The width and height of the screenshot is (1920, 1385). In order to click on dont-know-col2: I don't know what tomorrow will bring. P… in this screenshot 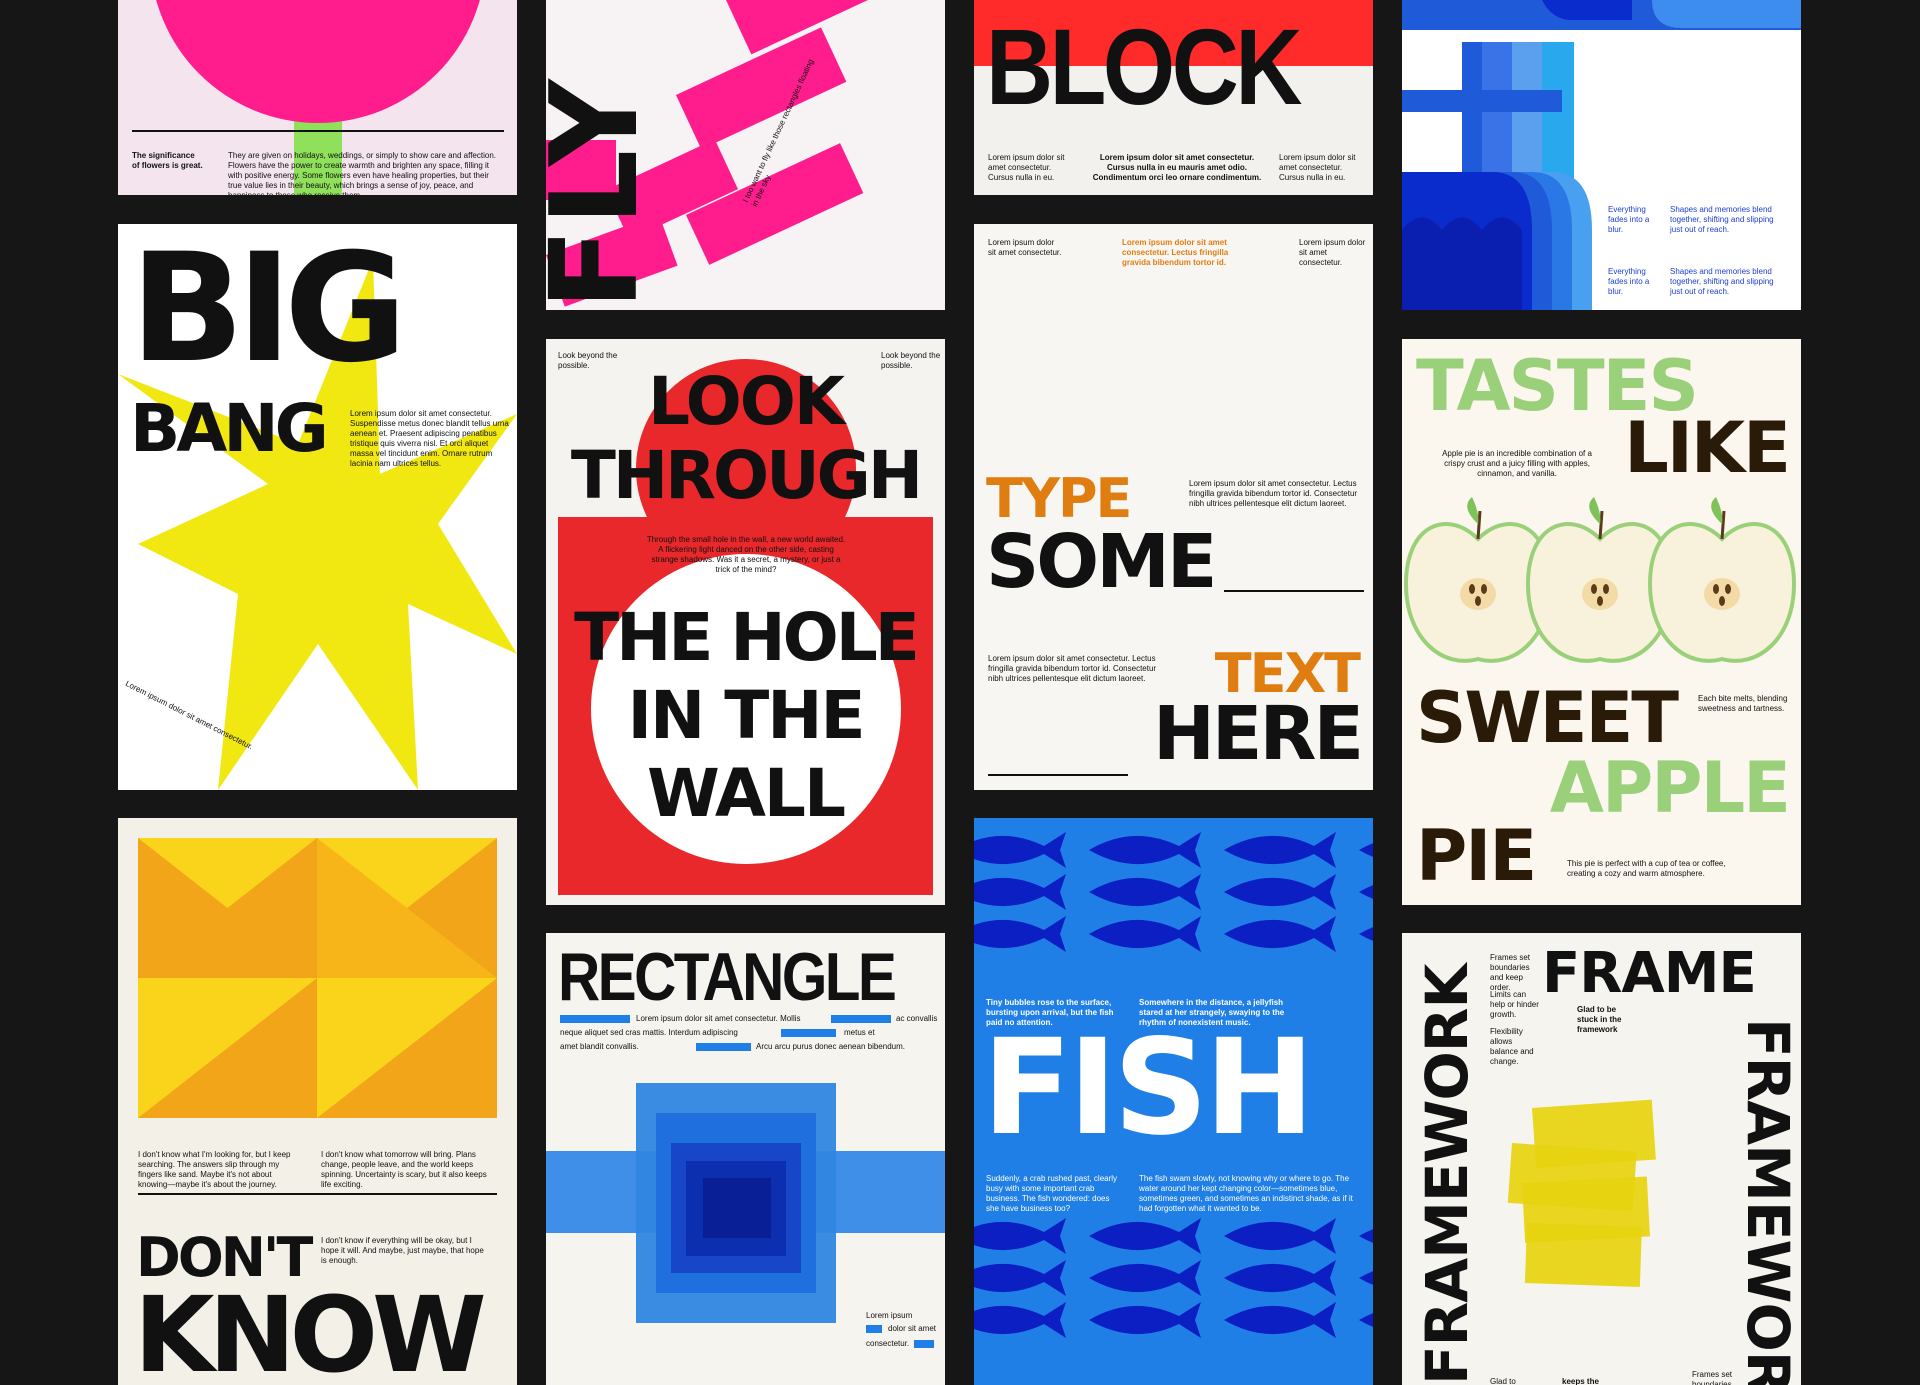, I will do `click(404, 1169)`.